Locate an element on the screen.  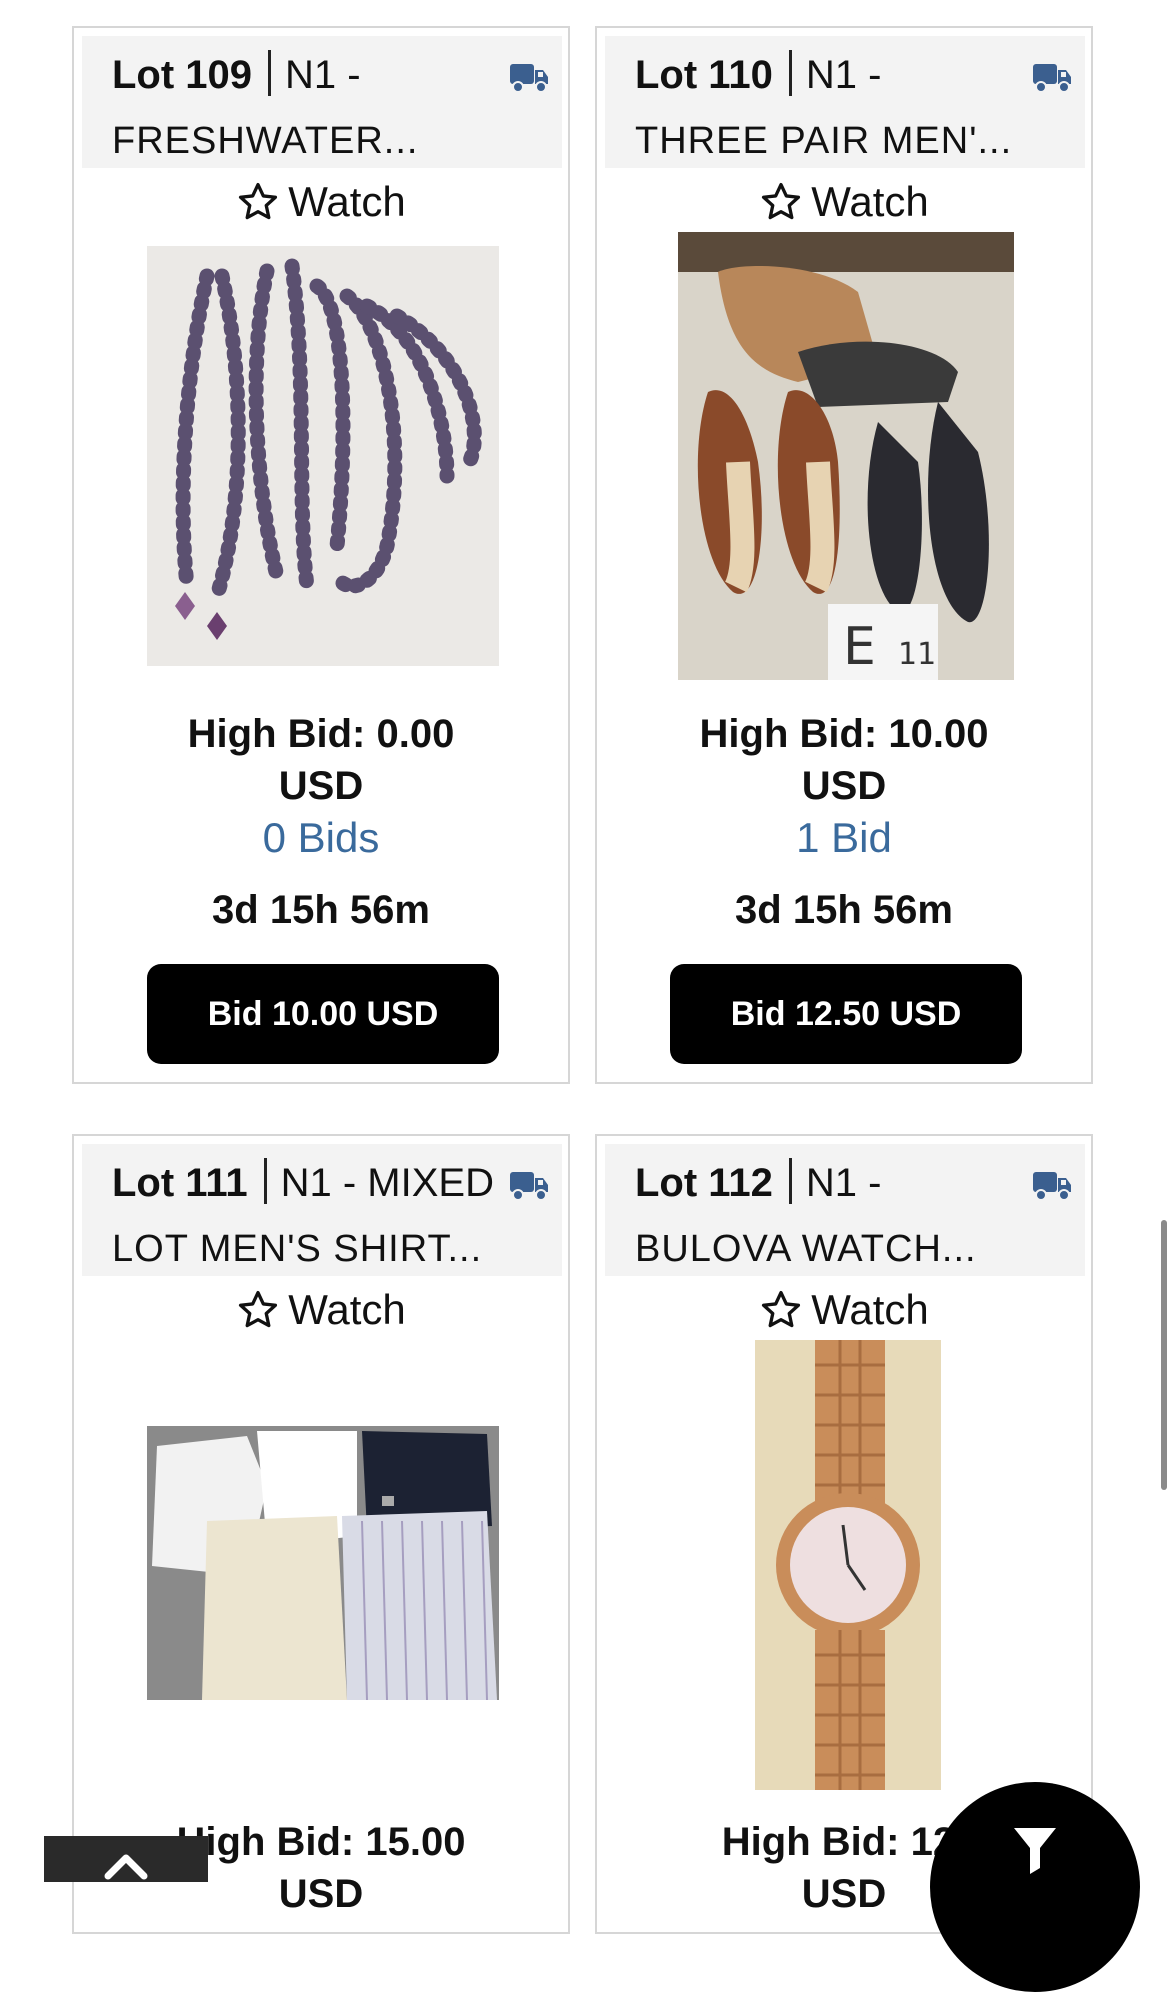
svg-text: 11 is located at coordinates (917, 654).